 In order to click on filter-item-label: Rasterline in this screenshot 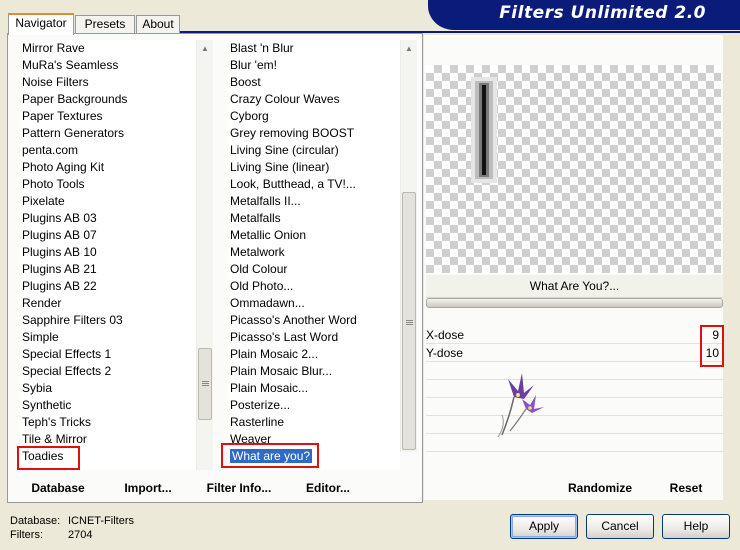, I will do `click(257, 422)`.